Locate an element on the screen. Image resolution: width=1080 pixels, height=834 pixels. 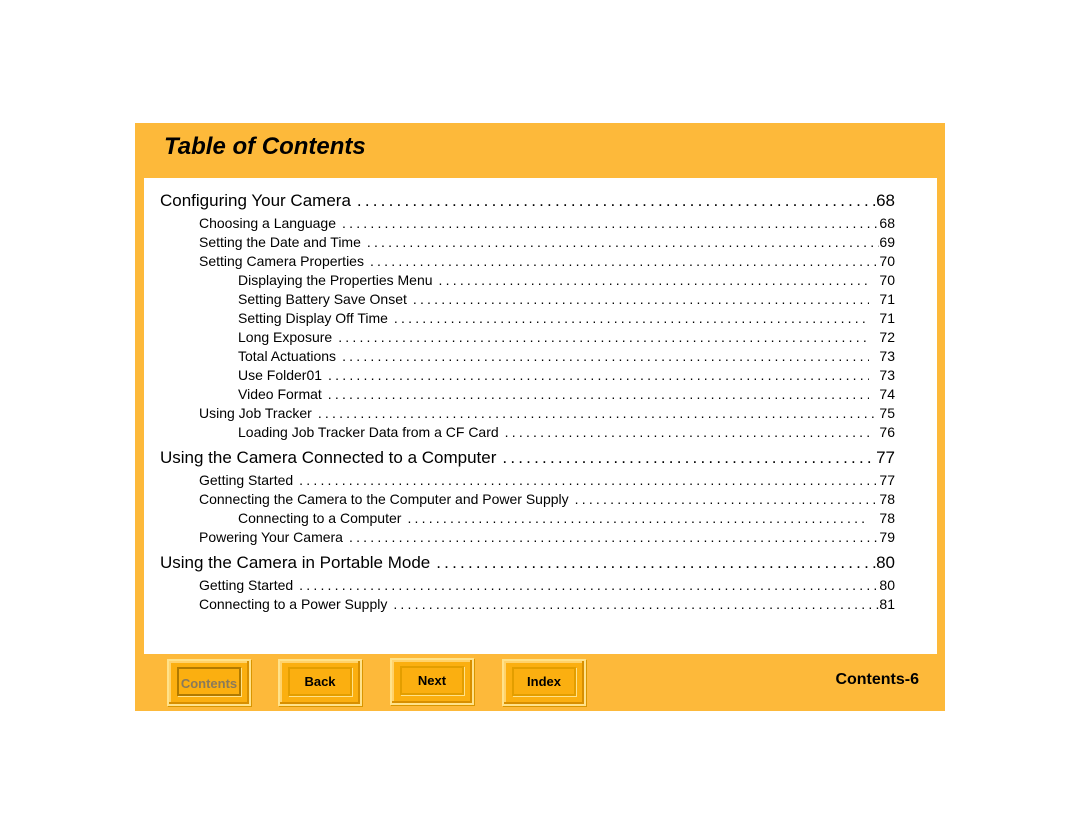
toc-entry-label: Using the Camera in Portable Mode is located at coordinates (295, 562).